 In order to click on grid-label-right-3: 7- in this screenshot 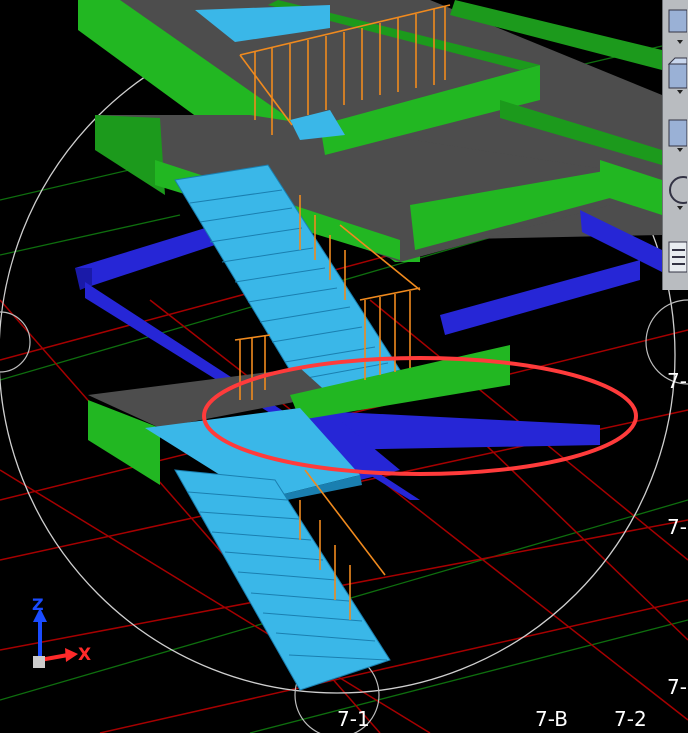, I will do `click(677, 687)`.